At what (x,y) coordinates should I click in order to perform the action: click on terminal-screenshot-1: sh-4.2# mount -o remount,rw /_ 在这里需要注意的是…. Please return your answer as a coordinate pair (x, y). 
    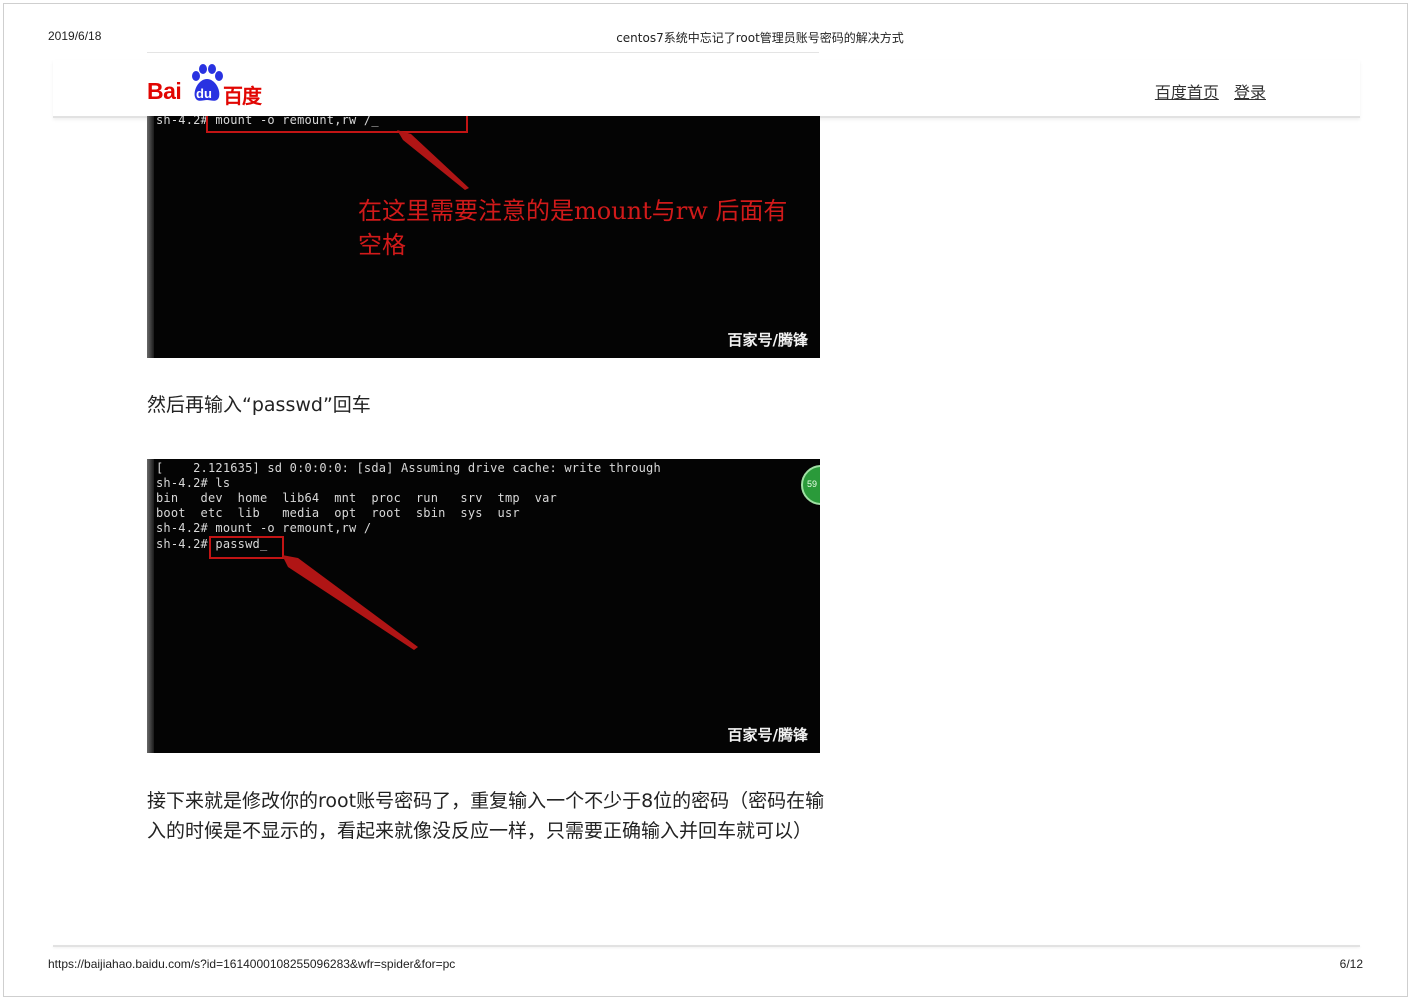
    Looking at the image, I should click on (483, 237).